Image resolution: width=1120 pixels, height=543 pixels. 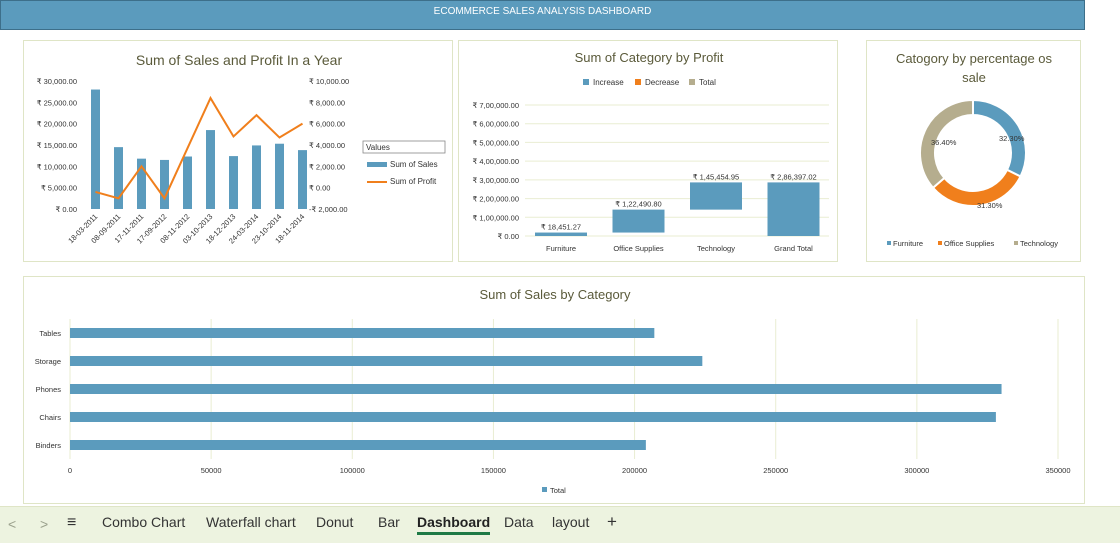 I want to click on legend-label: Decrease, so click(x=662, y=82).